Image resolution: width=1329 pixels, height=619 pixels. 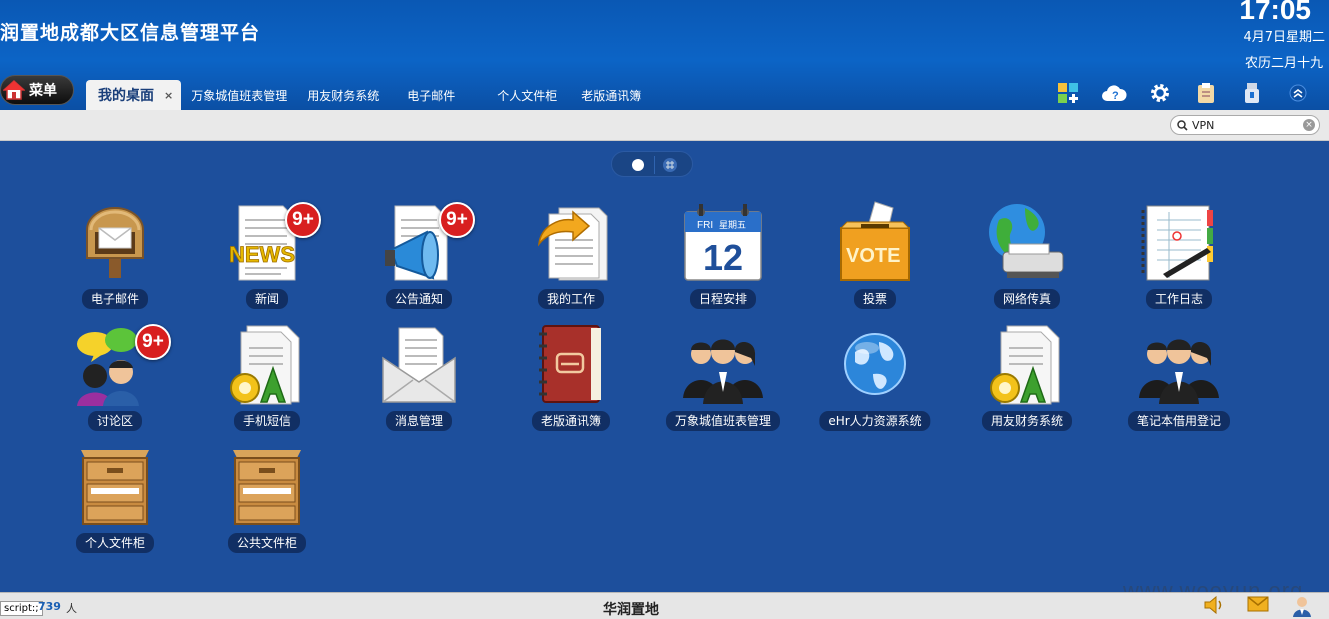 I want to click on svg-text: NEWS, so click(x=262, y=254).